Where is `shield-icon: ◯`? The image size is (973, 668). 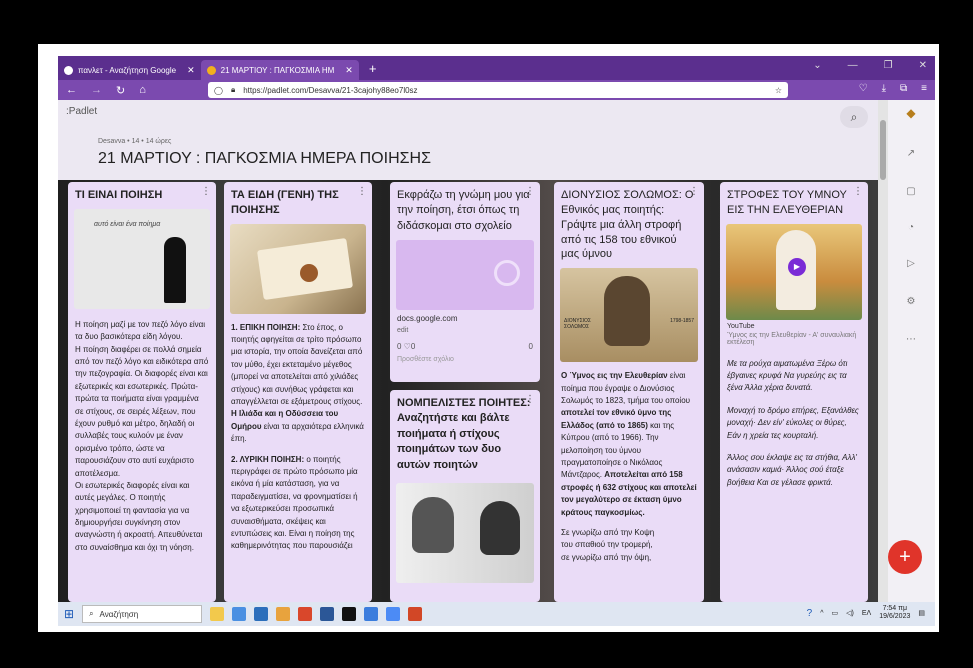
shield-icon: ◯ is located at coordinates (218, 90).